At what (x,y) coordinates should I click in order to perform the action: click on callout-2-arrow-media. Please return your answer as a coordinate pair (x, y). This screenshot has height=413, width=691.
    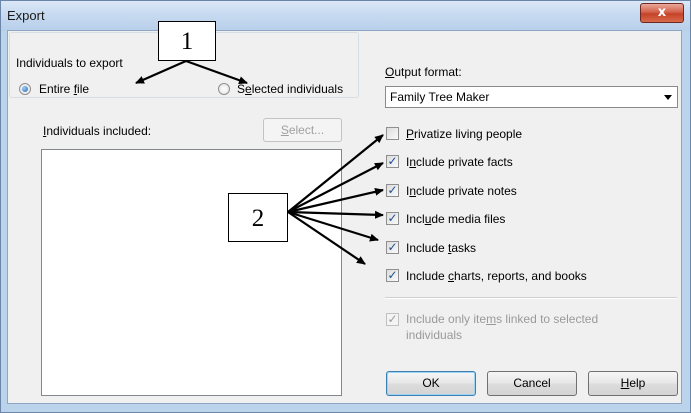
    Looking at the image, I should click on (335, 214).